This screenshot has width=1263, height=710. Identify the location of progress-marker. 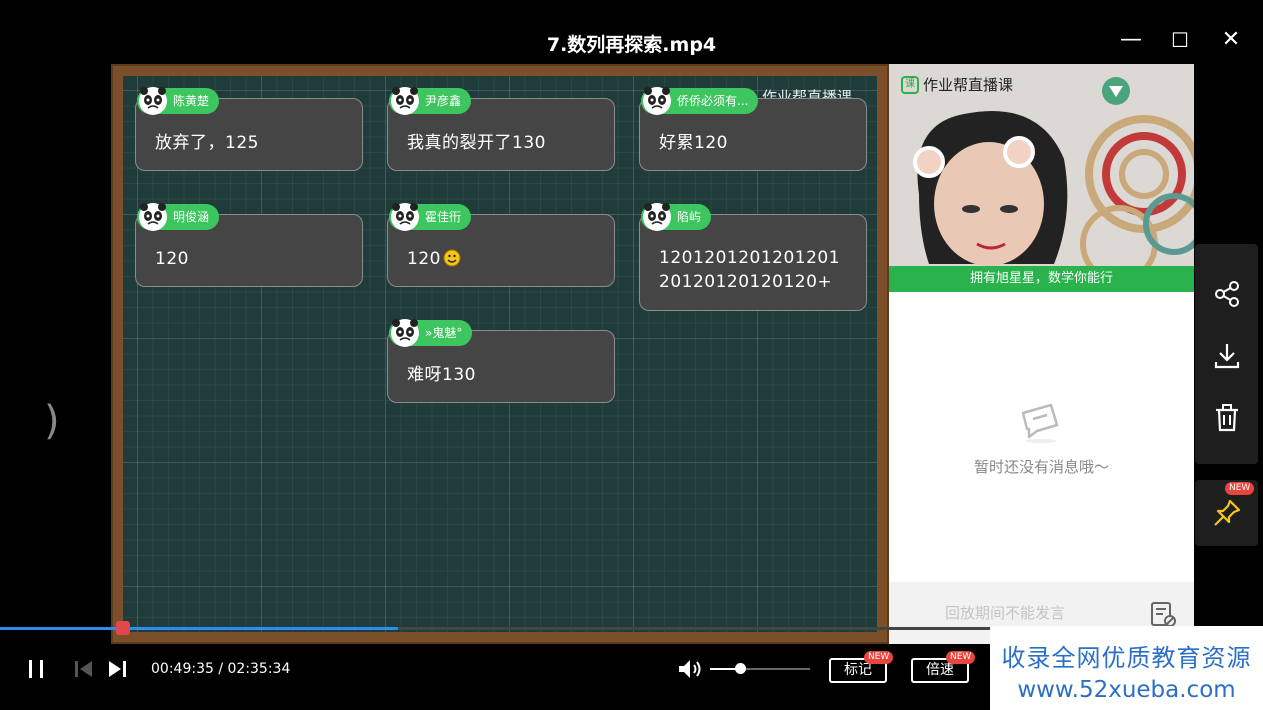
(123, 628).